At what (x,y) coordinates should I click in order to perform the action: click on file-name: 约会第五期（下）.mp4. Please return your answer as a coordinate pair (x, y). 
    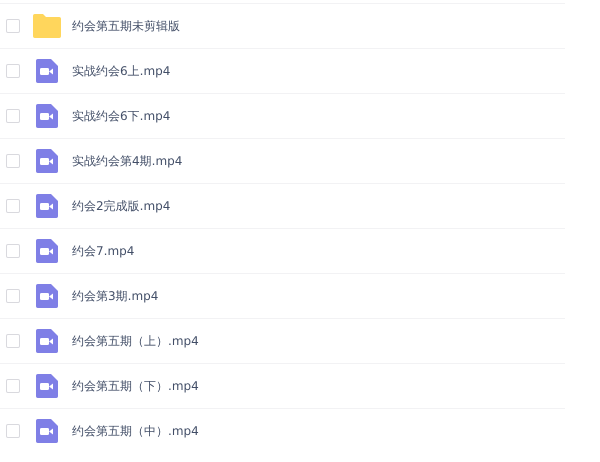
    Looking at the image, I should click on (135, 386).